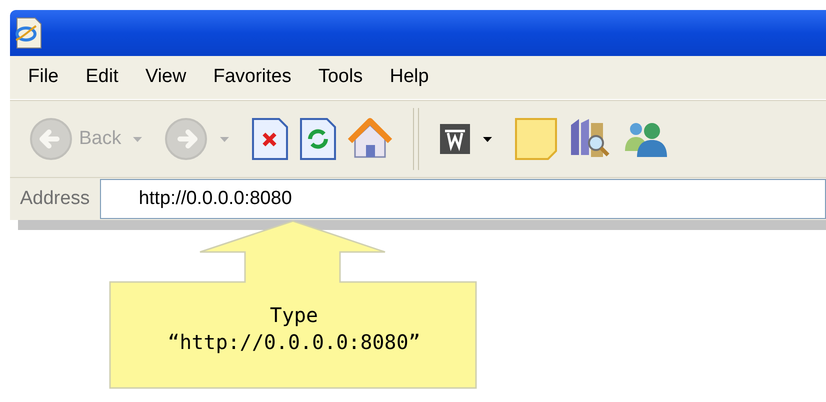  What do you see at coordinates (294, 315) in the screenshot?
I see `callout-text: Type` at bounding box center [294, 315].